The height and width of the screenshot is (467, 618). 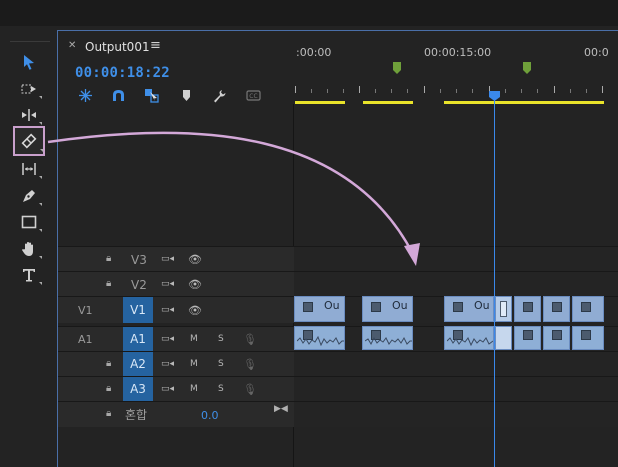 I want to click on wrench-settings-icon, so click(x=219, y=95).